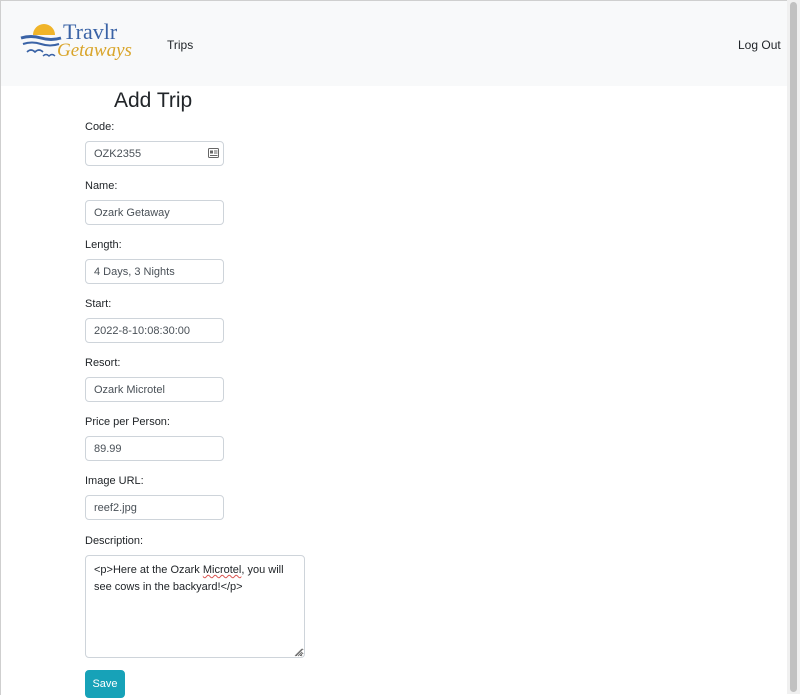 The width and height of the screenshot is (800, 698). What do you see at coordinates (114, 541) in the screenshot?
I see `description-label: Description:` at bounding box center [114, 541].